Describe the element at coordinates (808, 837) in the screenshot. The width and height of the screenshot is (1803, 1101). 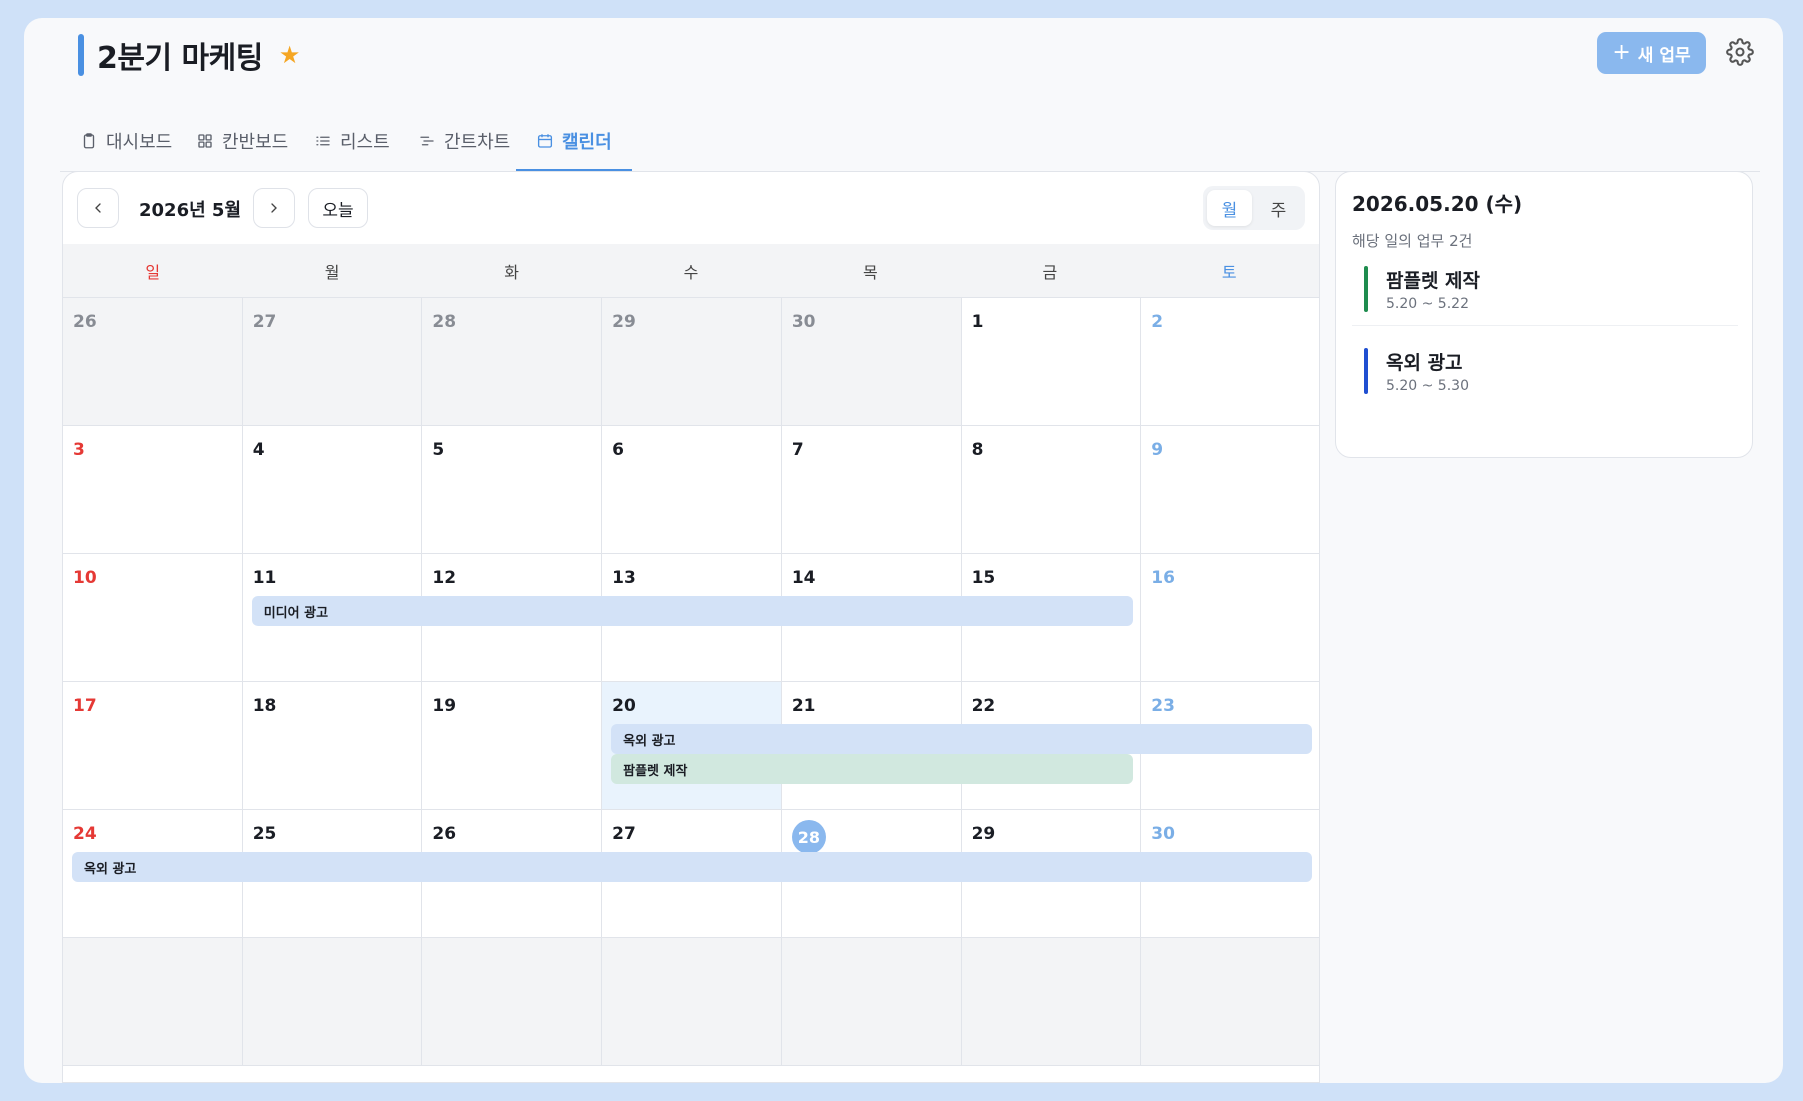
I see `day-number: 28` at that location.